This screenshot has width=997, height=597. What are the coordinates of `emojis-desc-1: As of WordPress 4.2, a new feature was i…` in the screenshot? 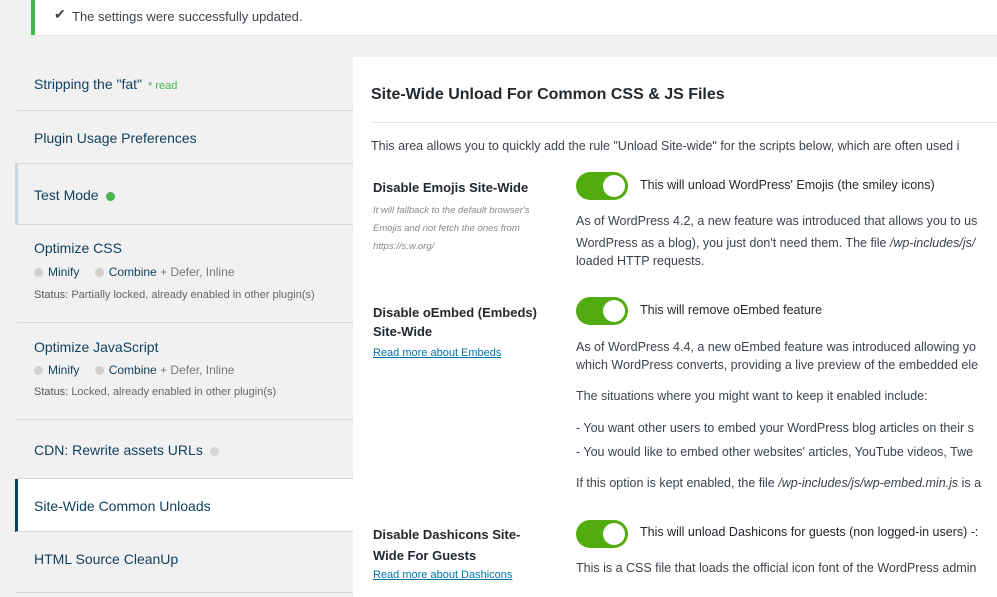 It's located at (777, 221).